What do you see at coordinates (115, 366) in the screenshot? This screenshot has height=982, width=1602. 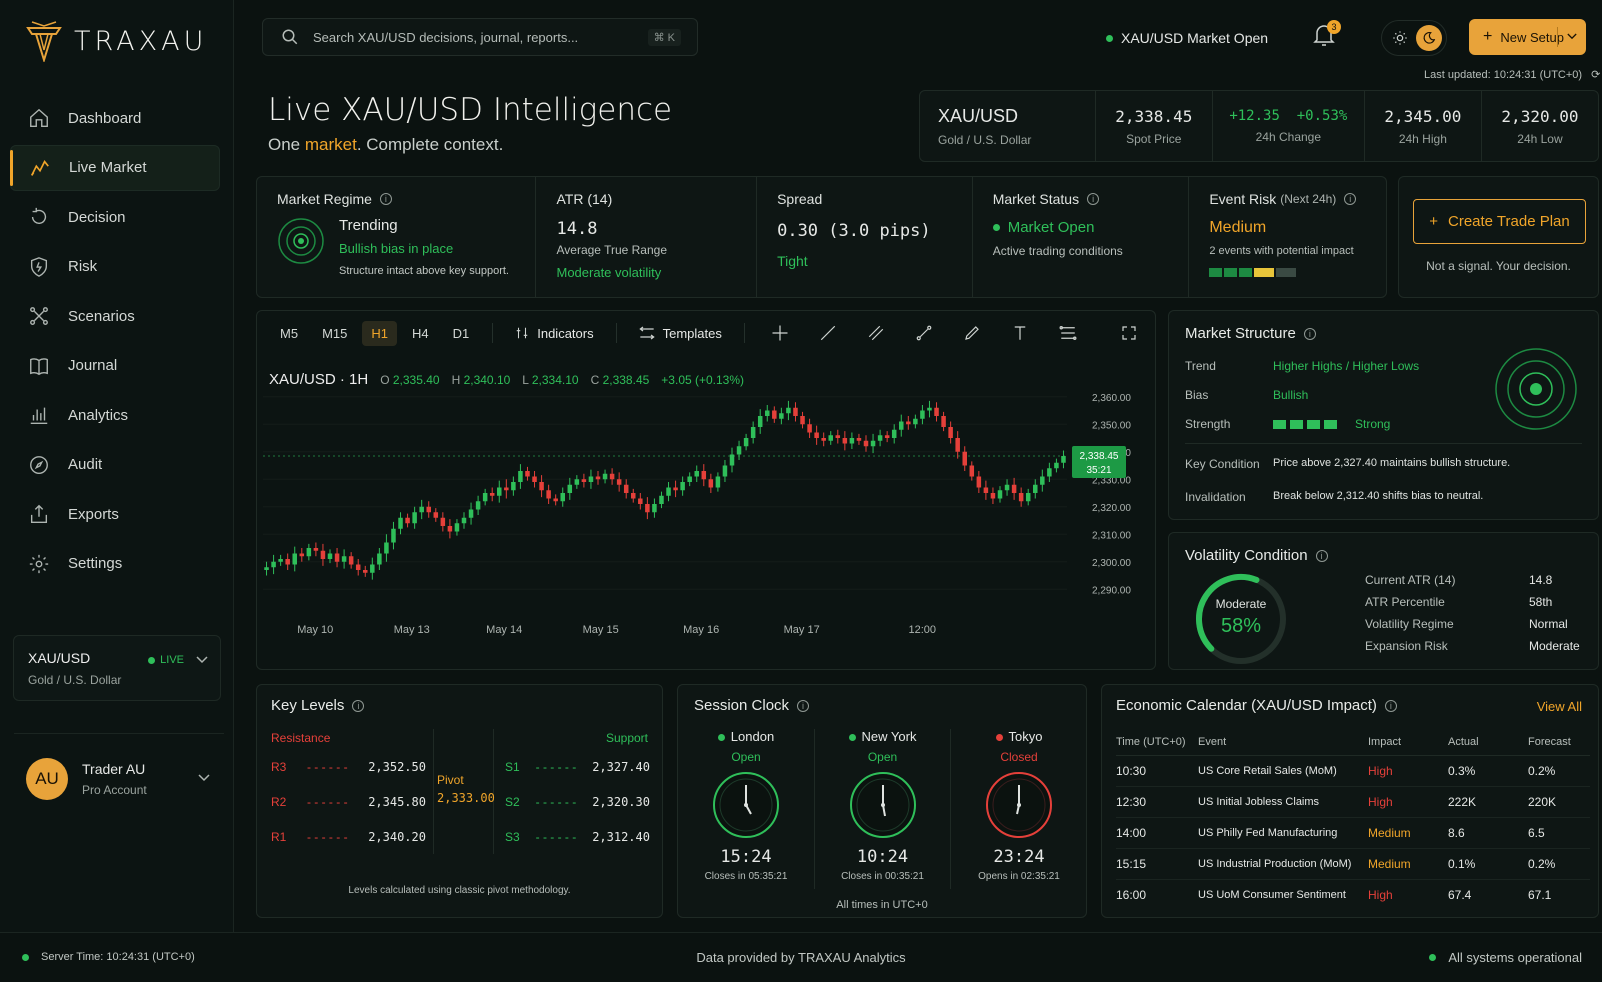 I see `sidebar-item-journal: Journal` at bounding box center [115, 366].